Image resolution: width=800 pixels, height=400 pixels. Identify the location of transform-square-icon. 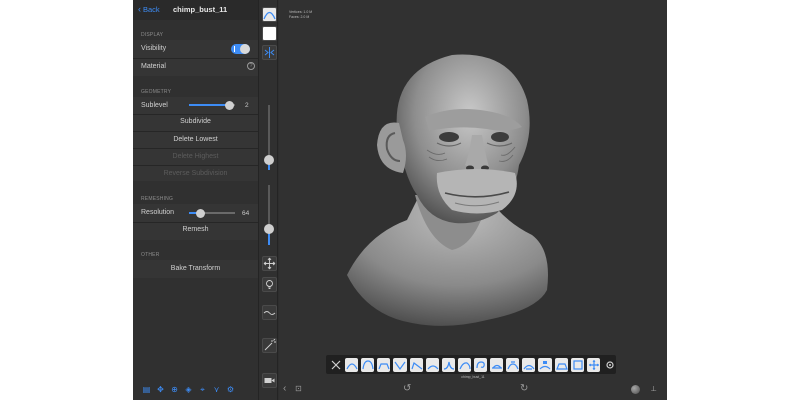
(578, 364).